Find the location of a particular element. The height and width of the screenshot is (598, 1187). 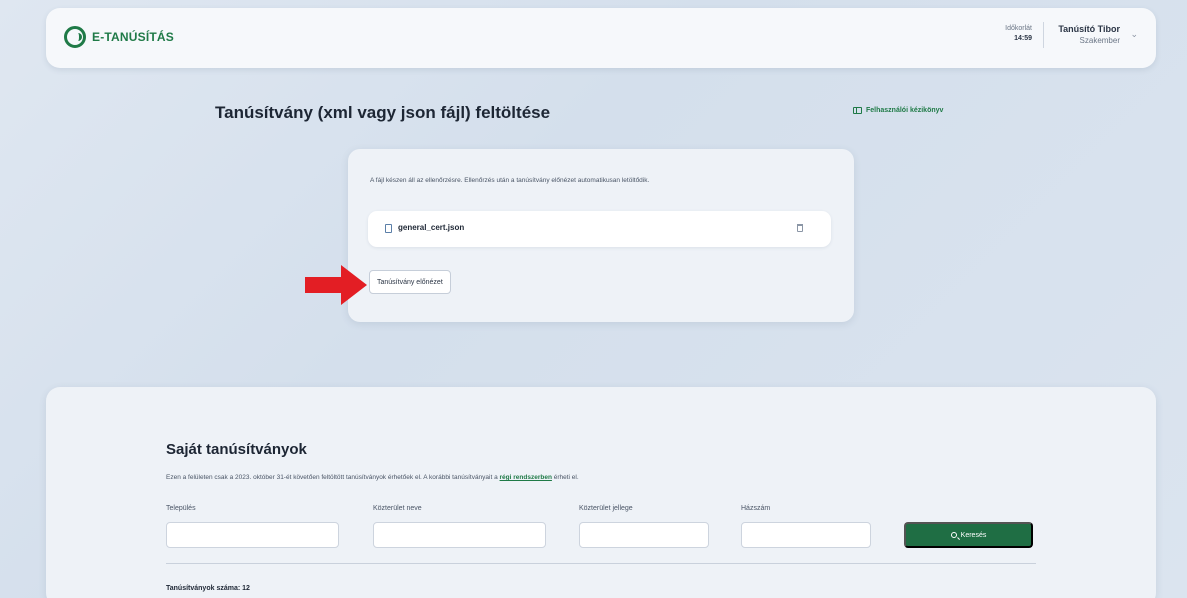

section-title: Saját tanúsítványok is located at coordinates (236, 449).